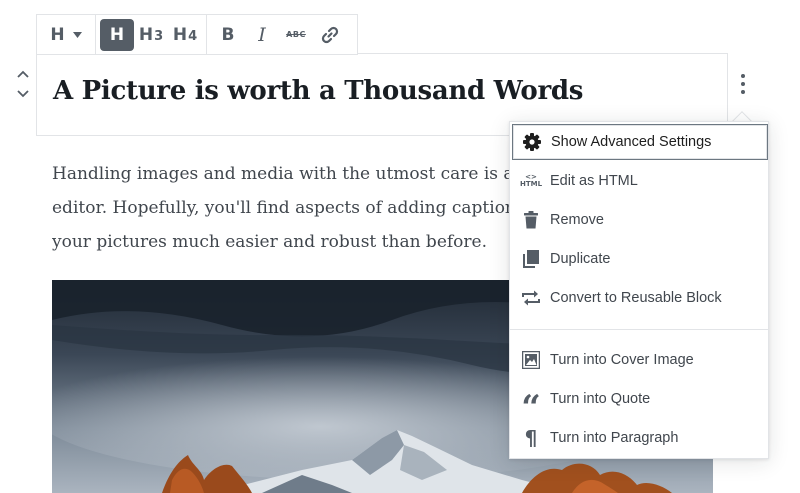 The height and width of the screenshot is (493, 800). I want to click on link-button, so click(330, 35).